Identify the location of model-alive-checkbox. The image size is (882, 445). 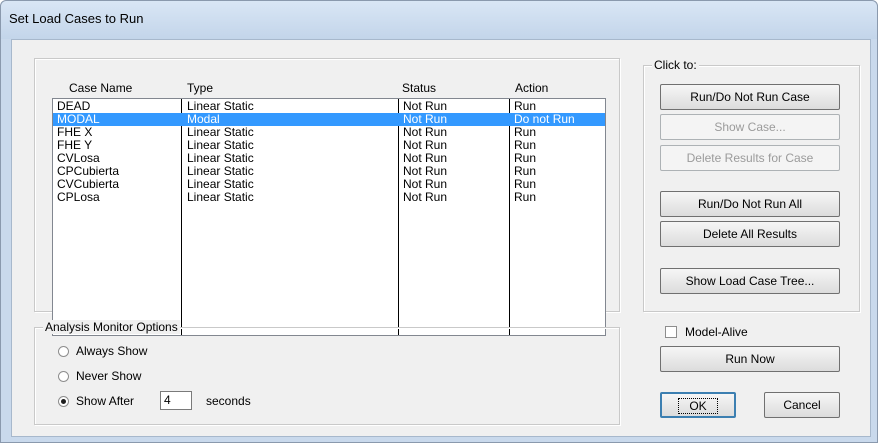
(671, 332).